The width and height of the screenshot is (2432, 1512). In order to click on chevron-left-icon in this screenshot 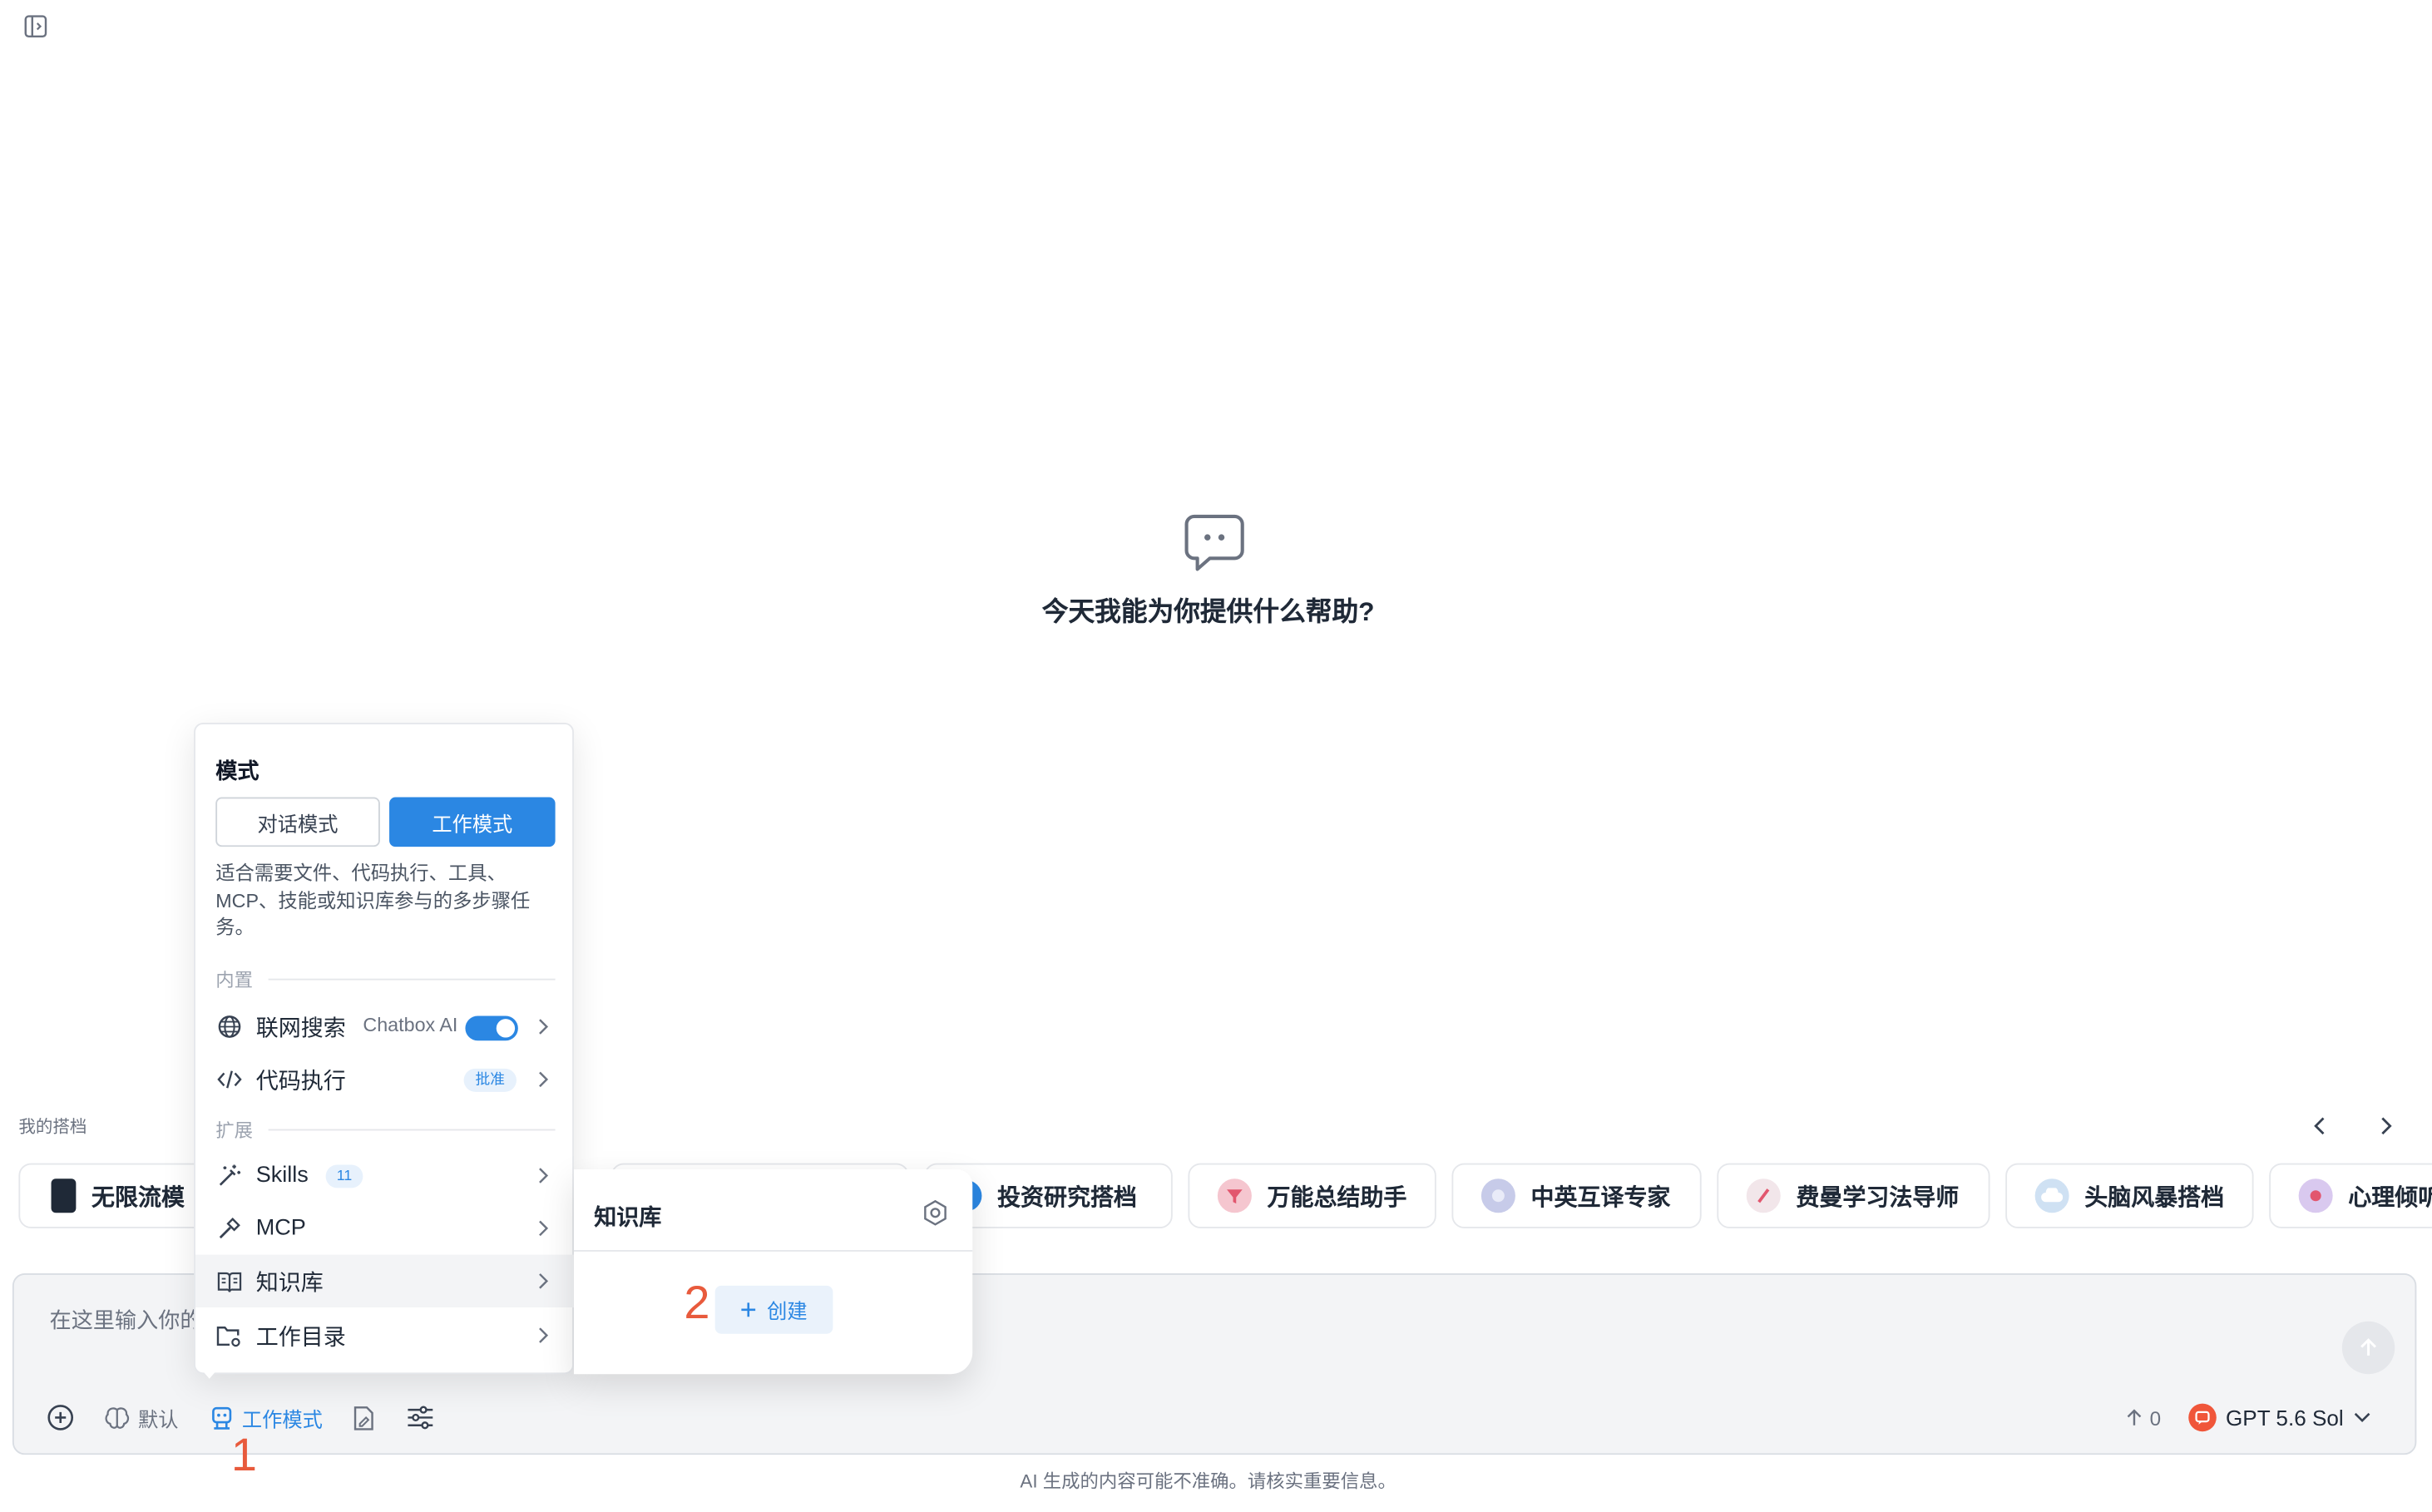, I will do `click(2319, 1126)`.